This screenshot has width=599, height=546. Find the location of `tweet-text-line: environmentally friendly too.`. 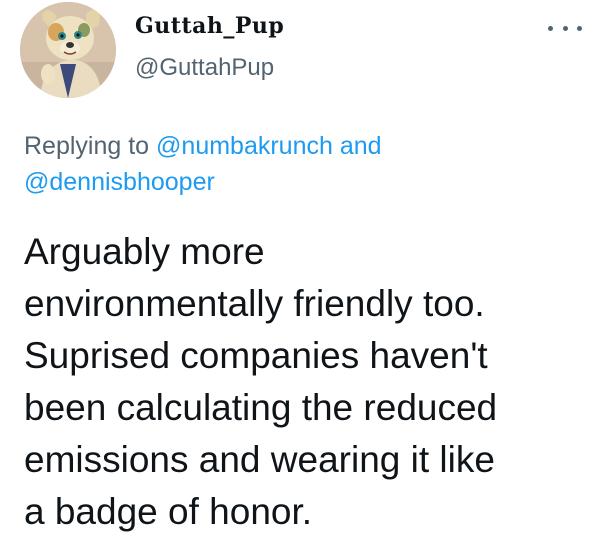

tweet-text-line: environmentally friendly too. is located at coordinates (254, 303).